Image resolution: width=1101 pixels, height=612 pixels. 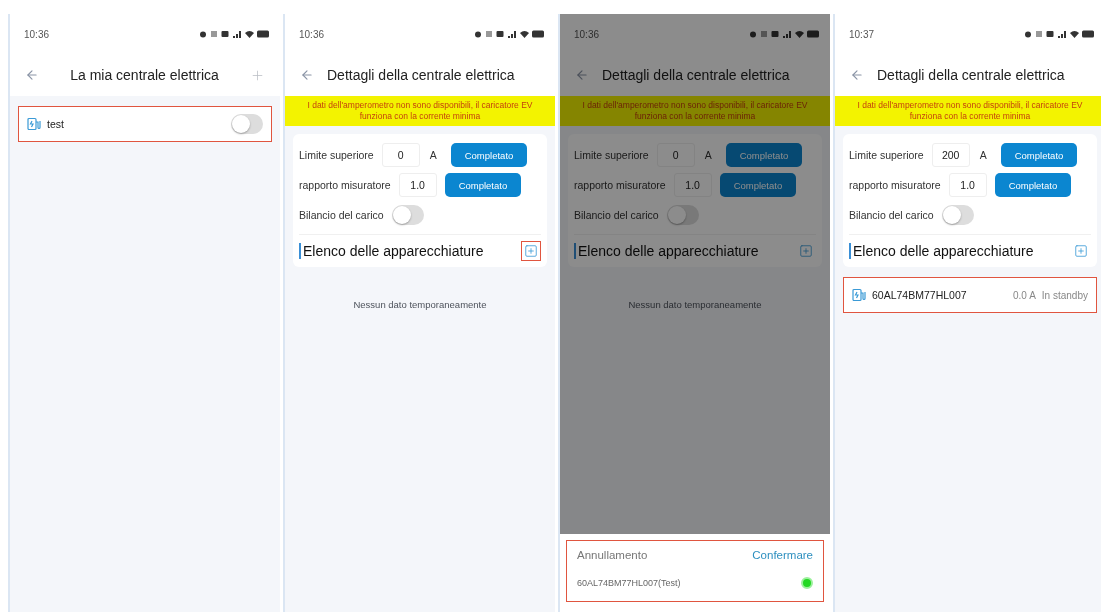 What do you see at coordinates (1024, 295) in the screenshot?
I see `current-reading: 0.0 A` at bounding box center [1024, 295].